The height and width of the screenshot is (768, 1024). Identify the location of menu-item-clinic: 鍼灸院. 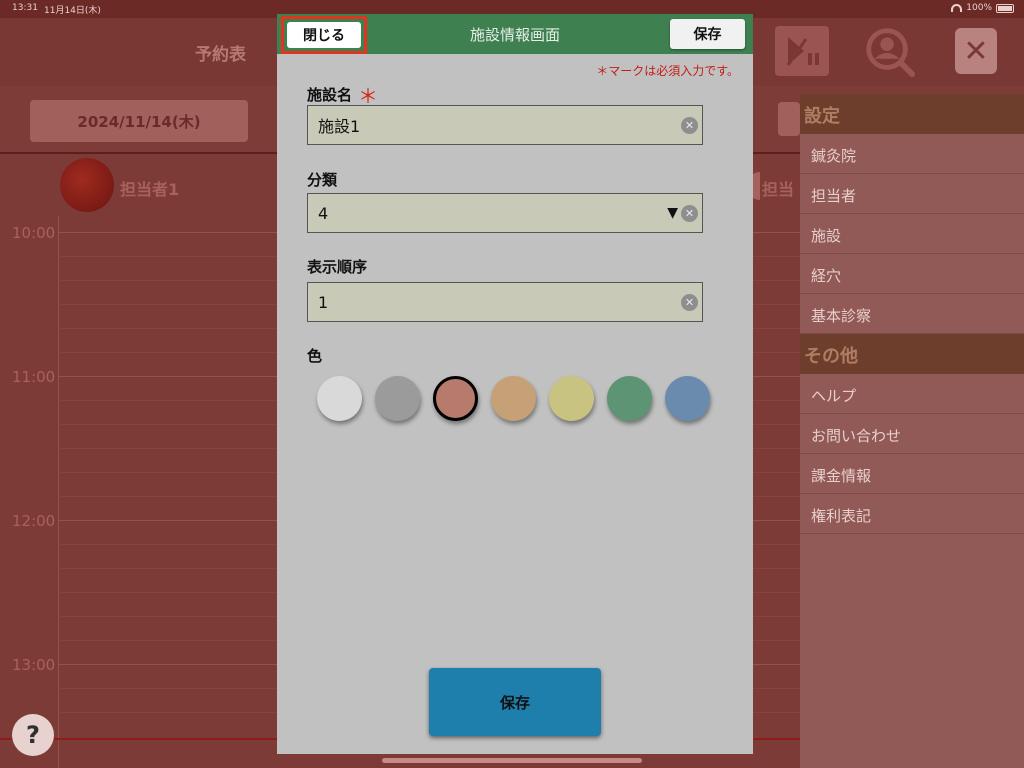
(912, 154).